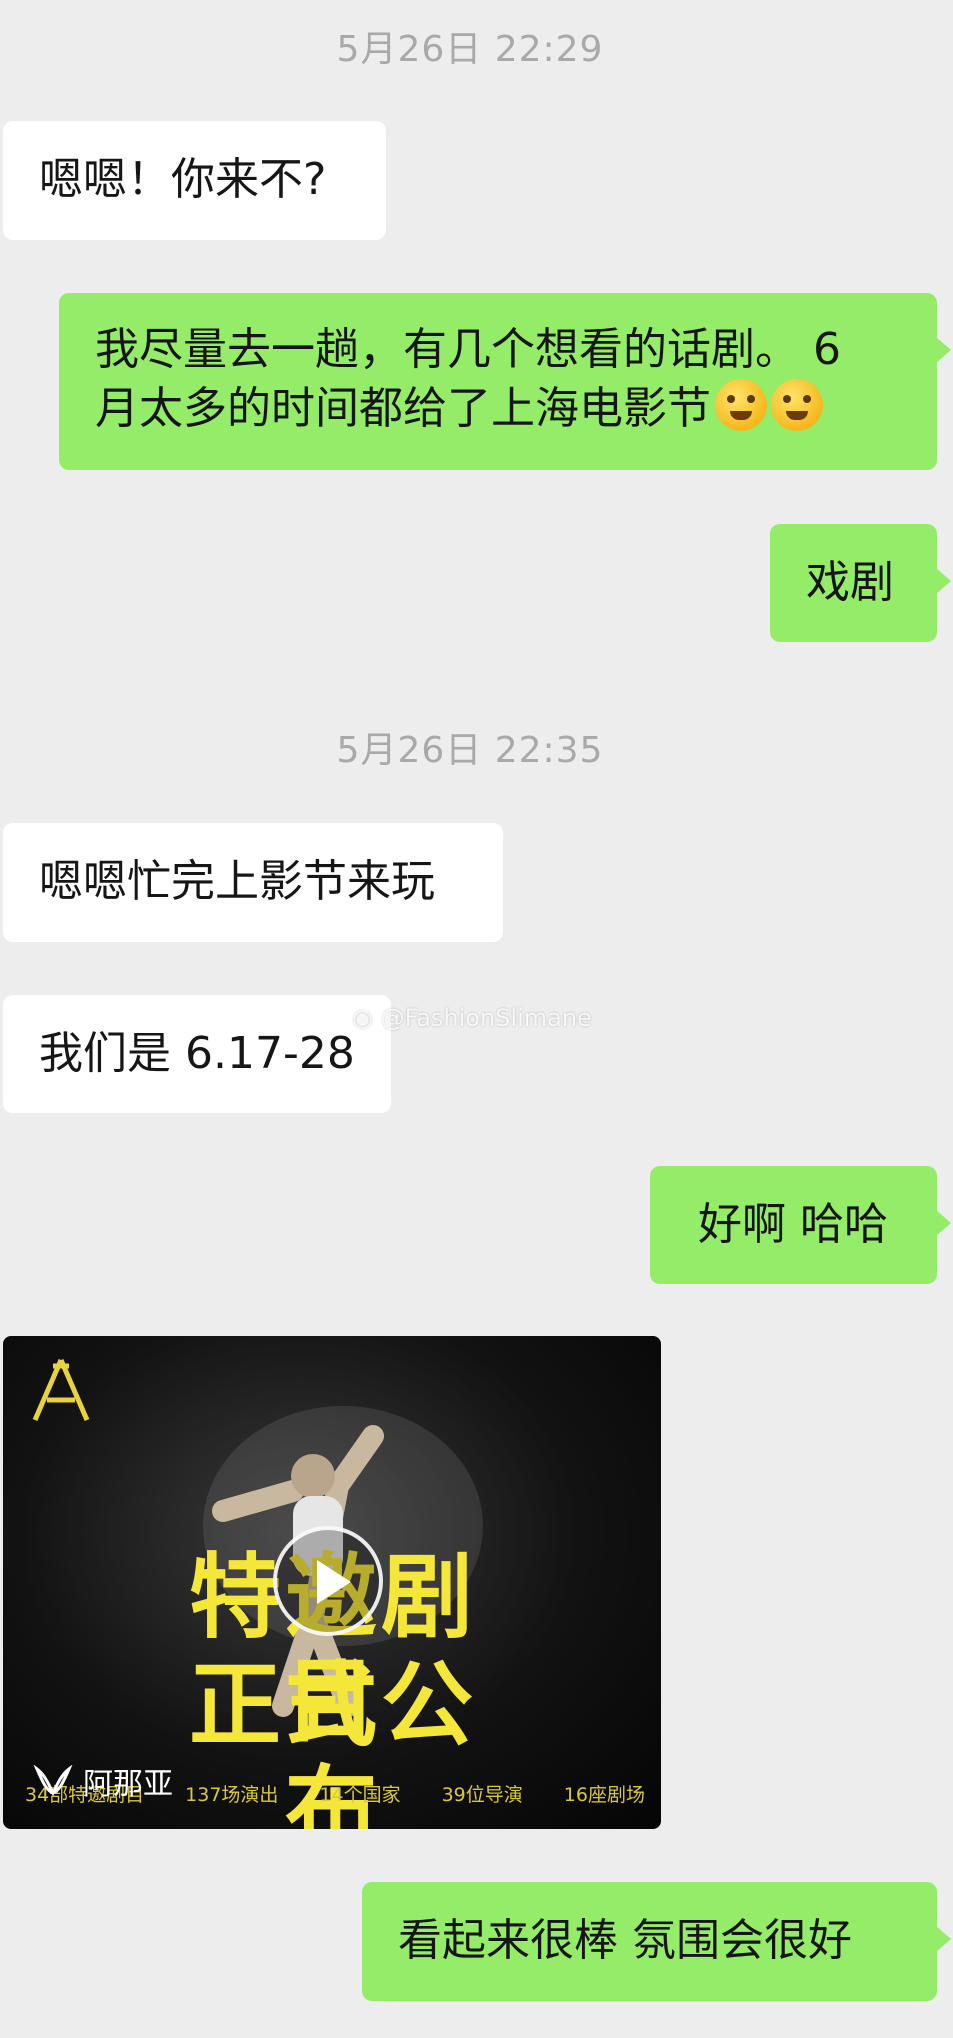 The image size is (953, 2038). I want to click on timestamp: 5月26日 22:29, so click(470, 49).